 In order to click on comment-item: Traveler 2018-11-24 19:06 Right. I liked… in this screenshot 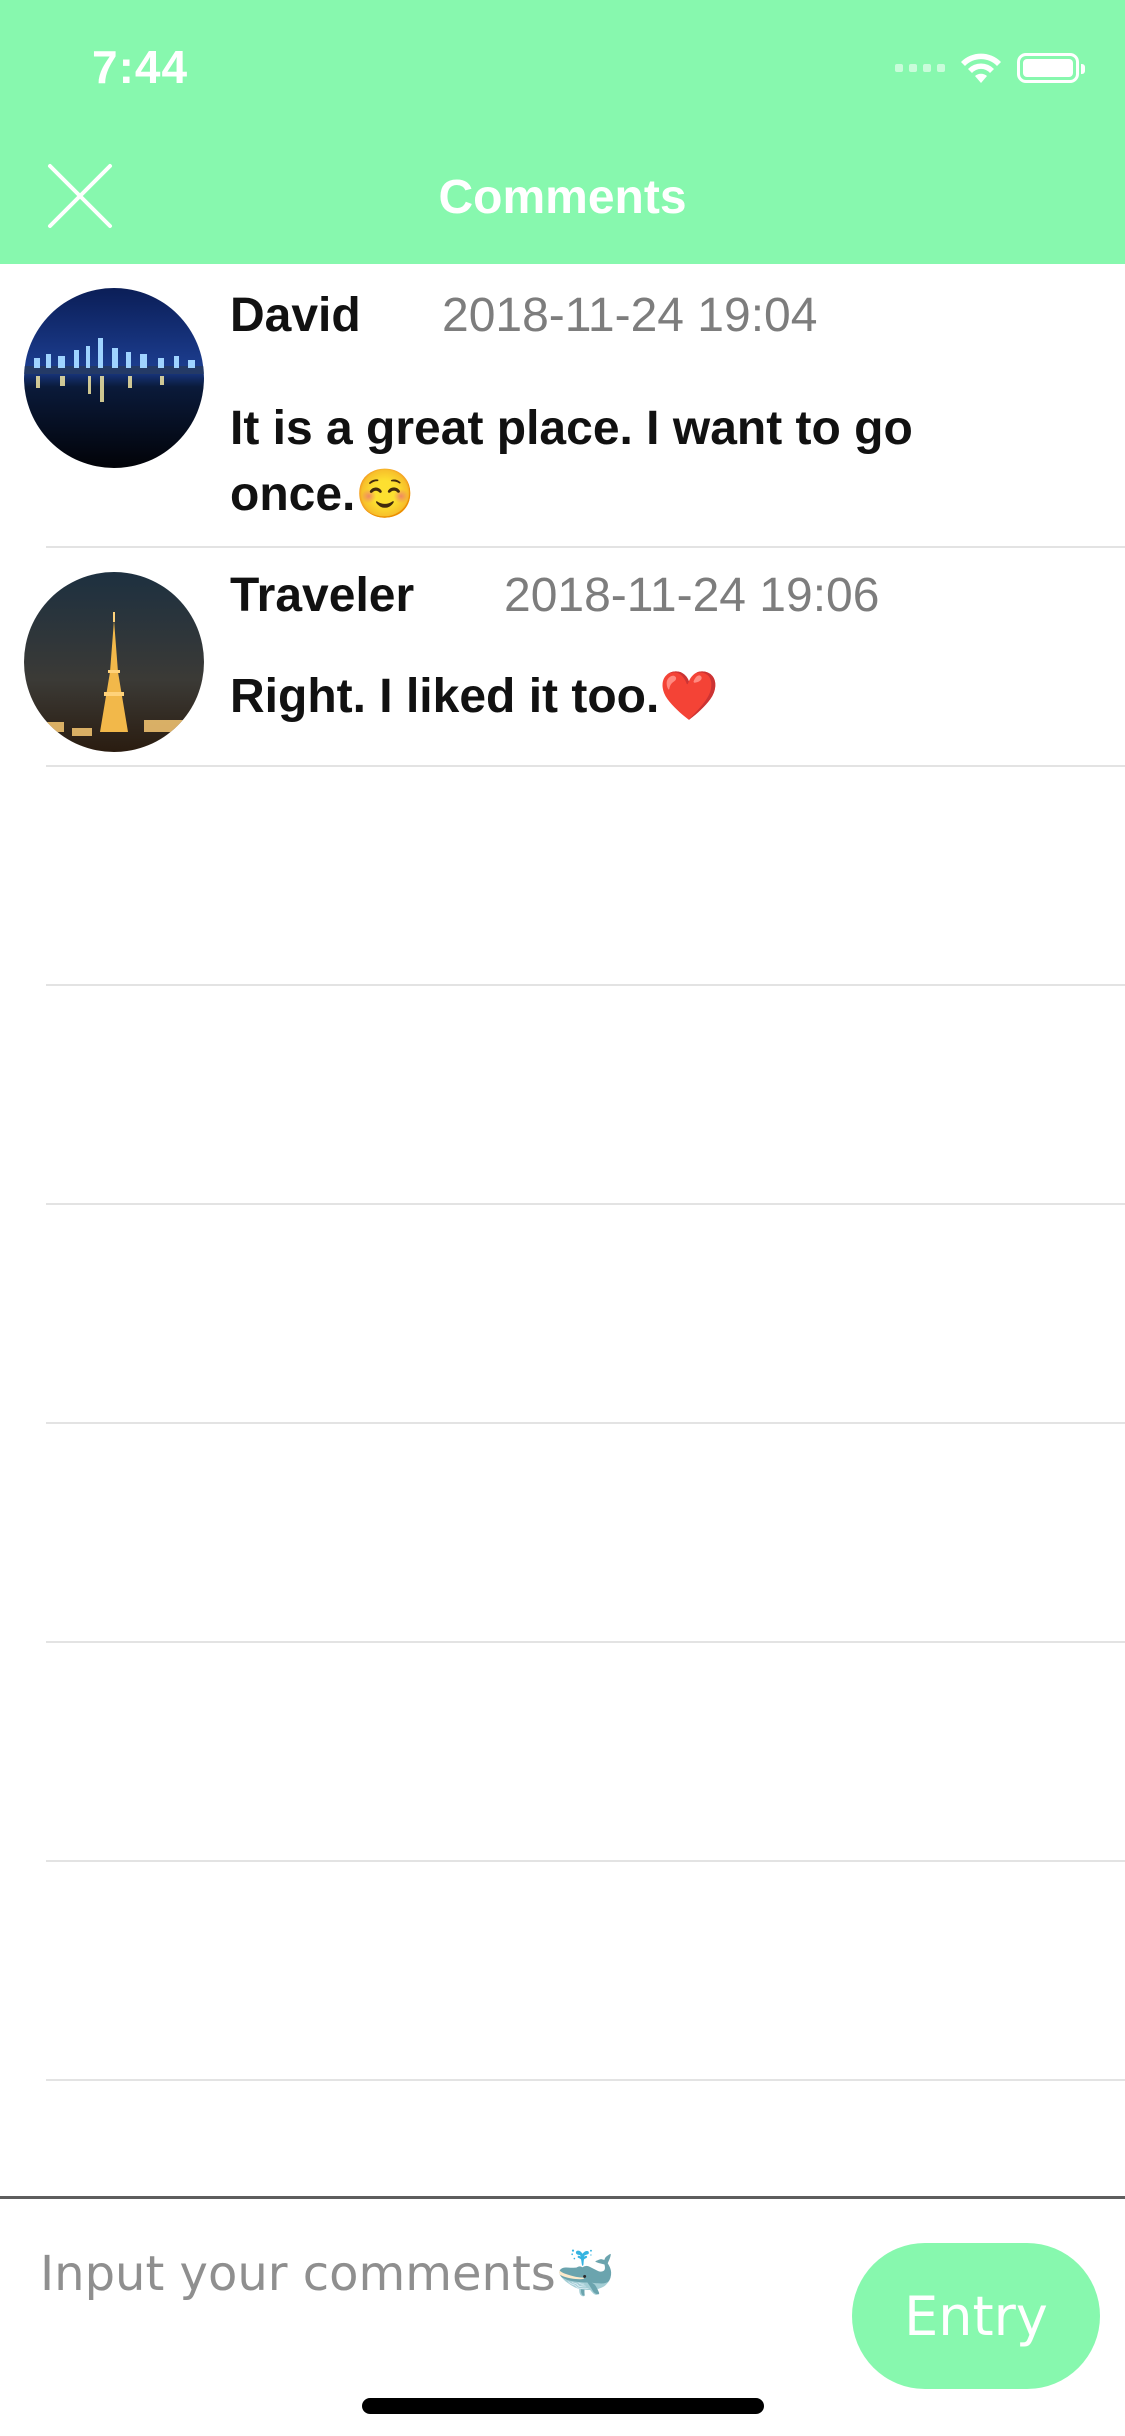, I will do `click(574, 657)`.